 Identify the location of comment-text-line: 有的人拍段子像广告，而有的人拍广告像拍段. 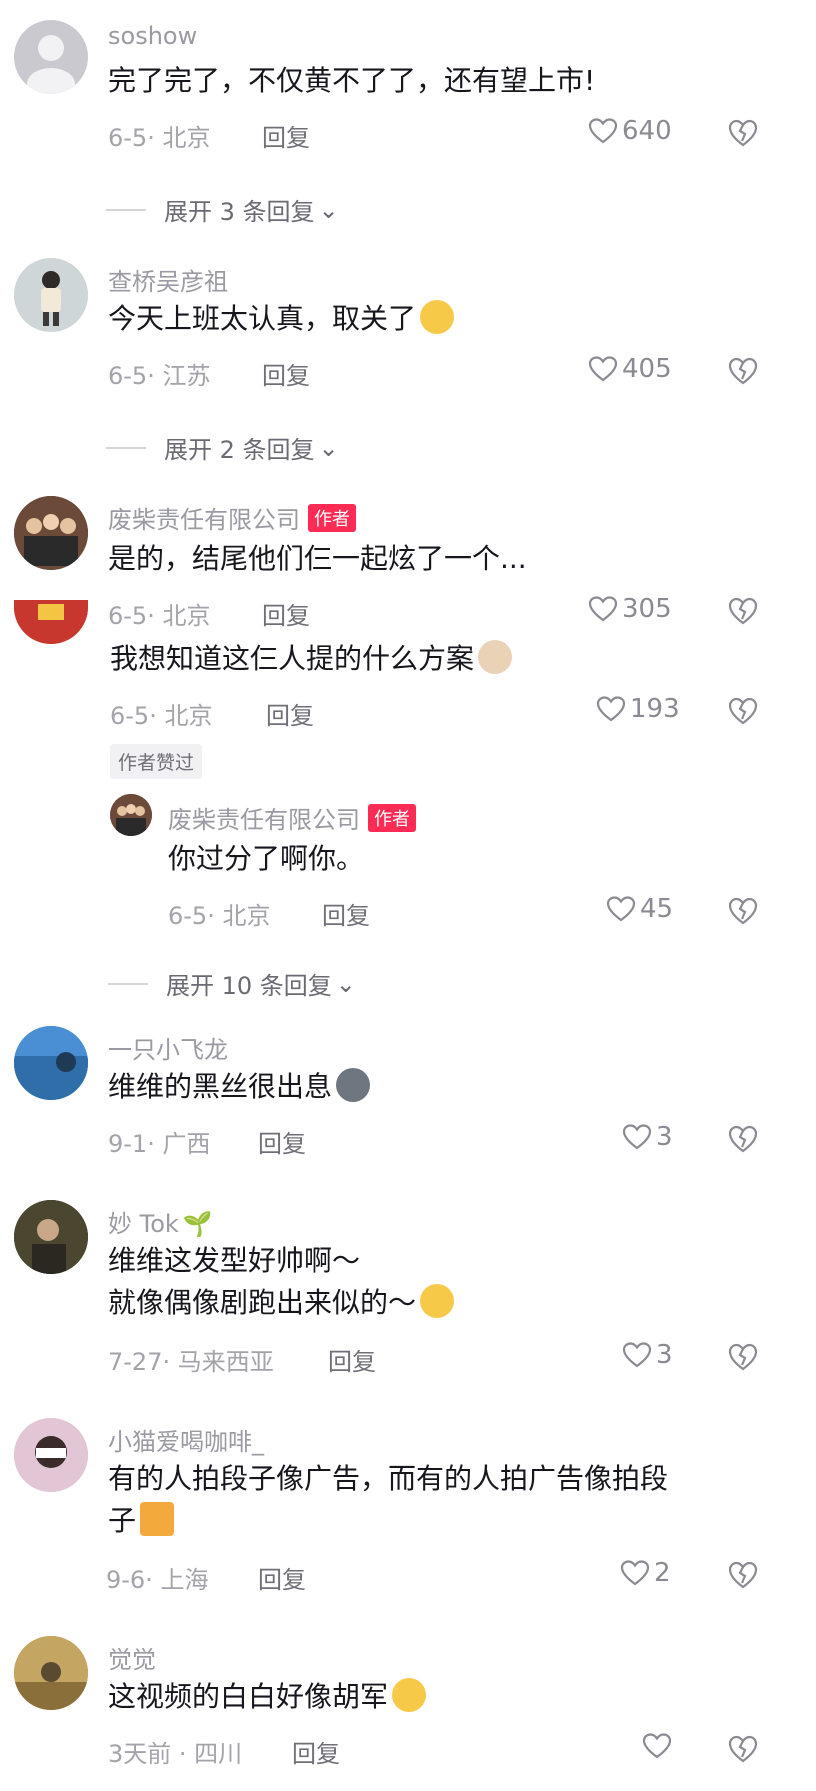
(388, 1478).